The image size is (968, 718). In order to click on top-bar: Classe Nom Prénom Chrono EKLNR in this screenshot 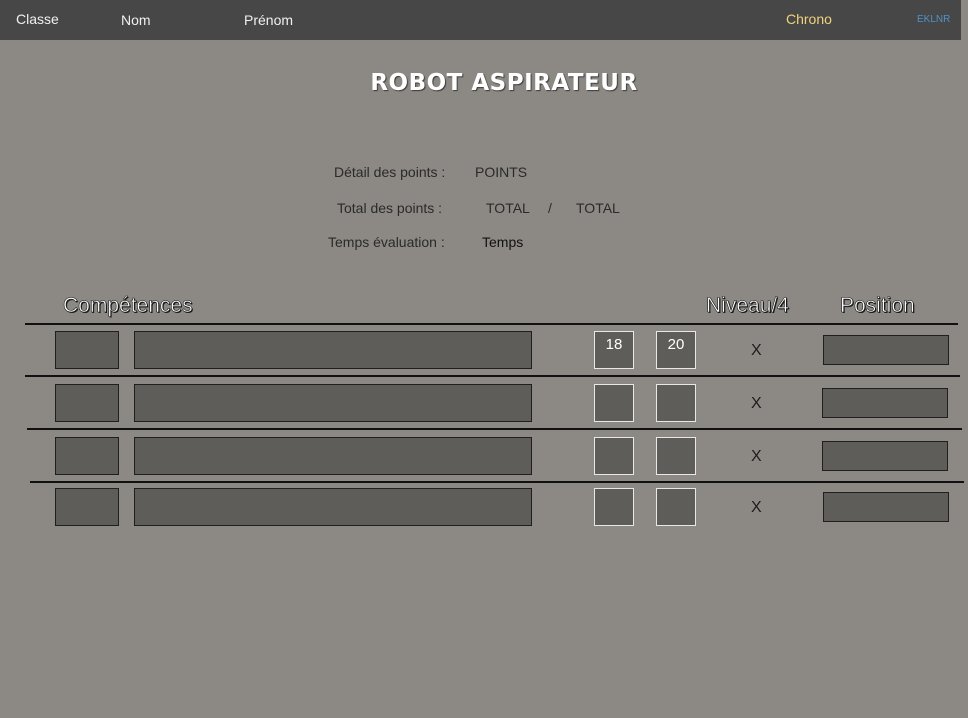, I will do `click(480, 20)`.